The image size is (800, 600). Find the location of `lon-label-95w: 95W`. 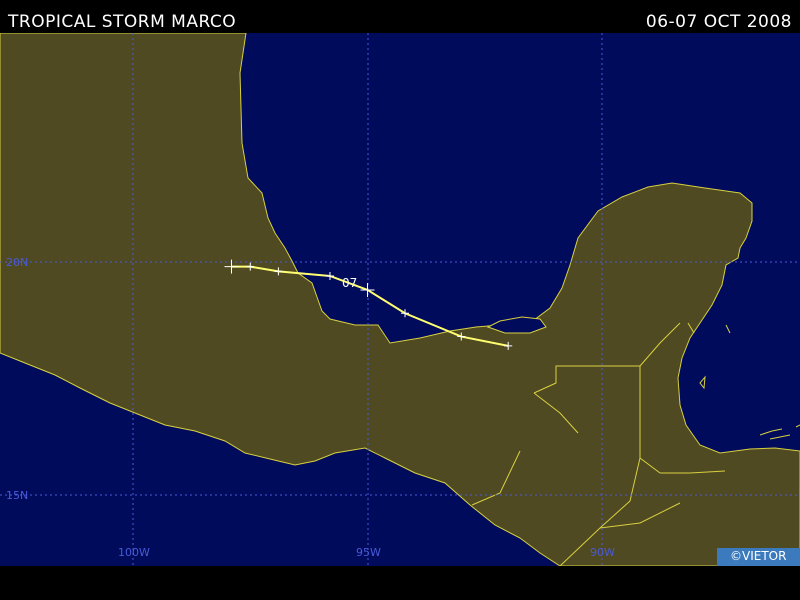

lon-label-95w: 95W is located at coordinates (368, 552).